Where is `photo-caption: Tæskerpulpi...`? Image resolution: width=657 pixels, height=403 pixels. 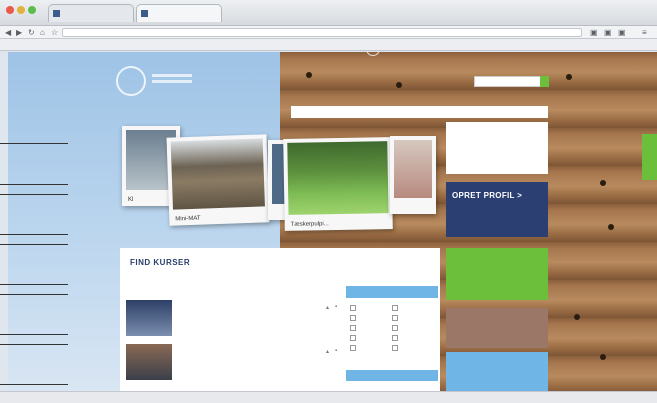 photo-caption: Tæskerpulpi... is located at coordinates (309, 224).